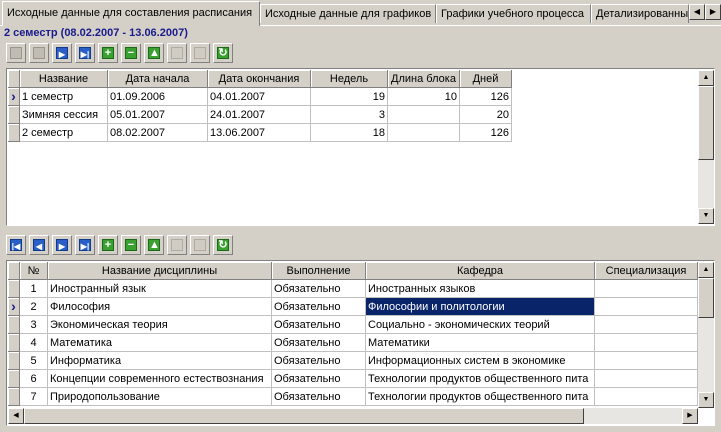  I want to click on cell-name: Информатика, so click(160, 361).